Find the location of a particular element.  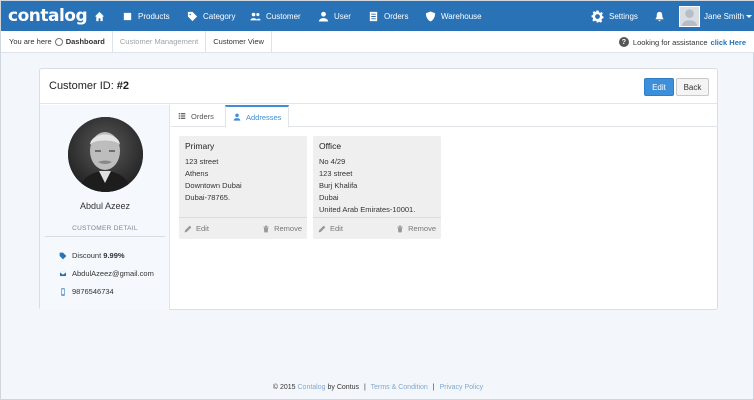

app-logo: contalog is located at coordinates (44, 16).